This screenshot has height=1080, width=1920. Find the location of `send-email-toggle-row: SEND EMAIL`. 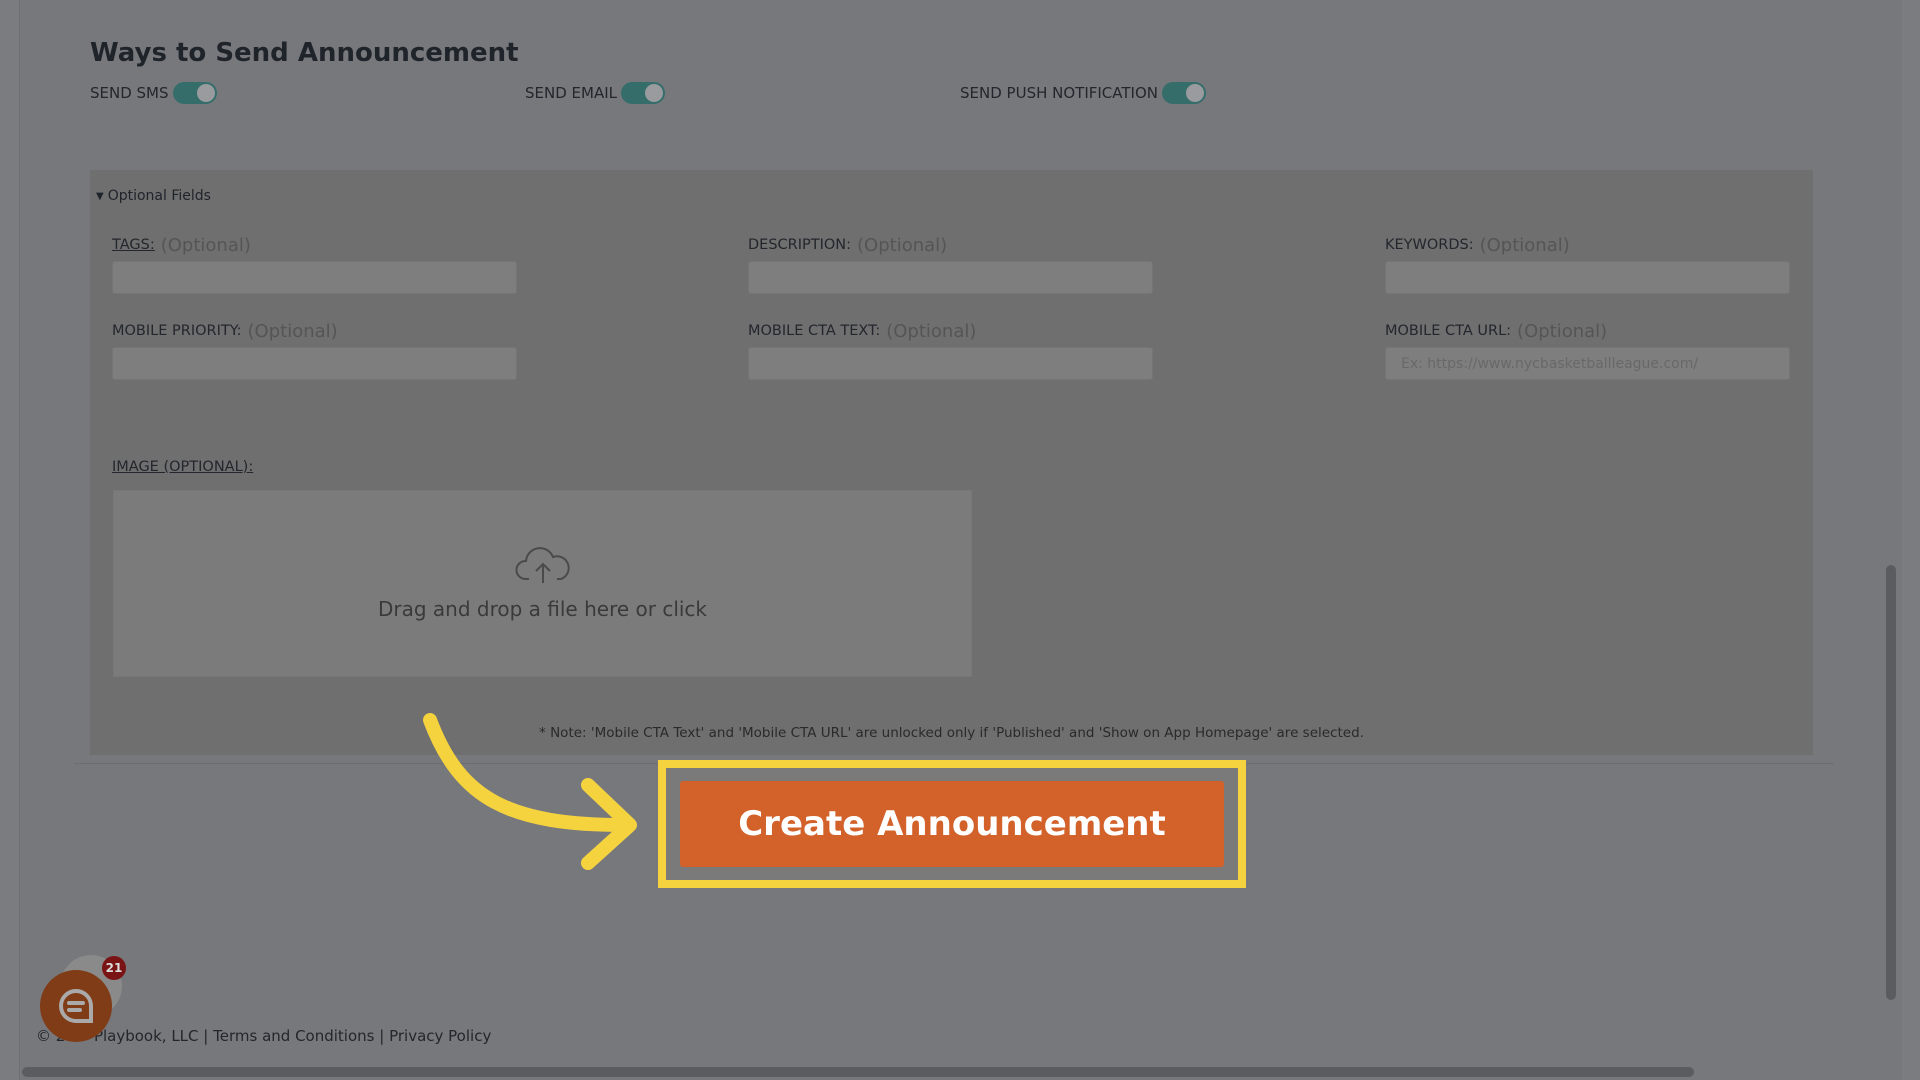

send-email-toggle-row: SEND EMAIL is located at coordinates (595, 93).